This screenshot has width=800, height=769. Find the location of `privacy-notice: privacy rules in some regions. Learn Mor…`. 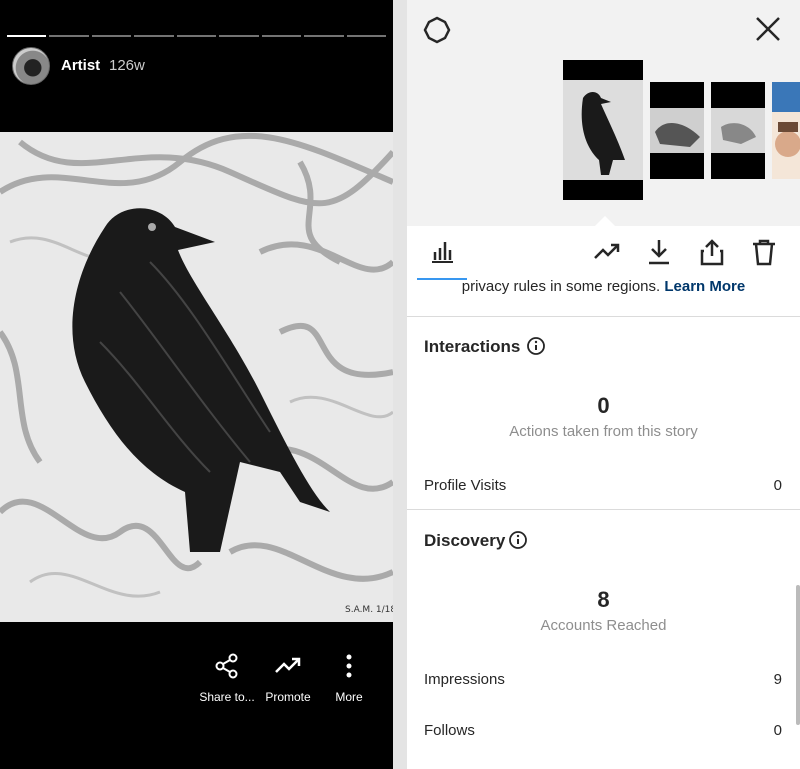

privacy-notice: privacy rules in some regions. Learn Mor… is located at coordinates (603, 286).